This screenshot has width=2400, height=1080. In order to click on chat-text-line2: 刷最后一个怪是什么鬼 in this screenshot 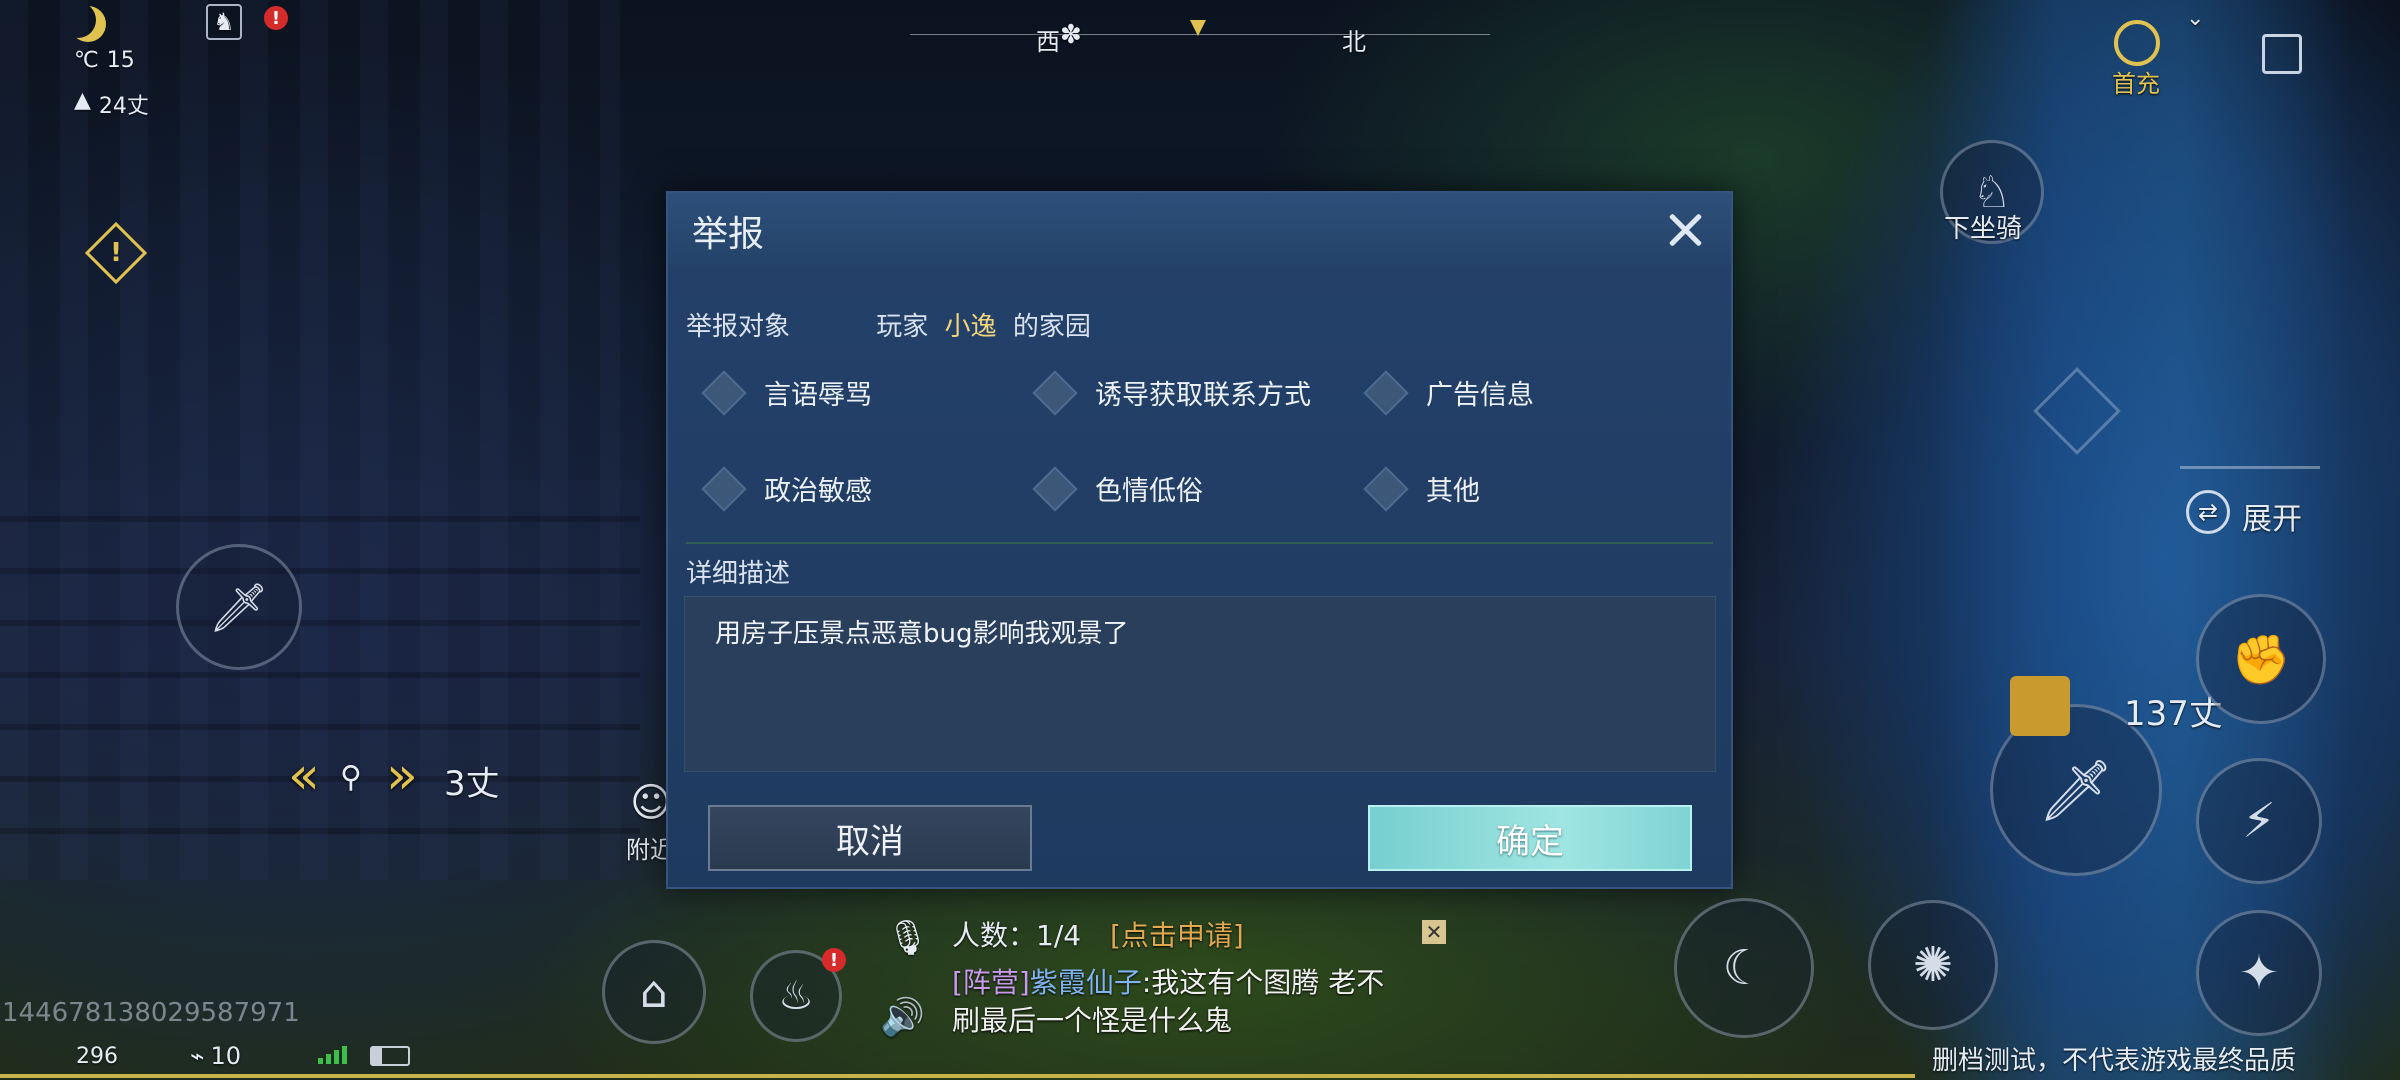, I will do `click(1092, 1020)`.